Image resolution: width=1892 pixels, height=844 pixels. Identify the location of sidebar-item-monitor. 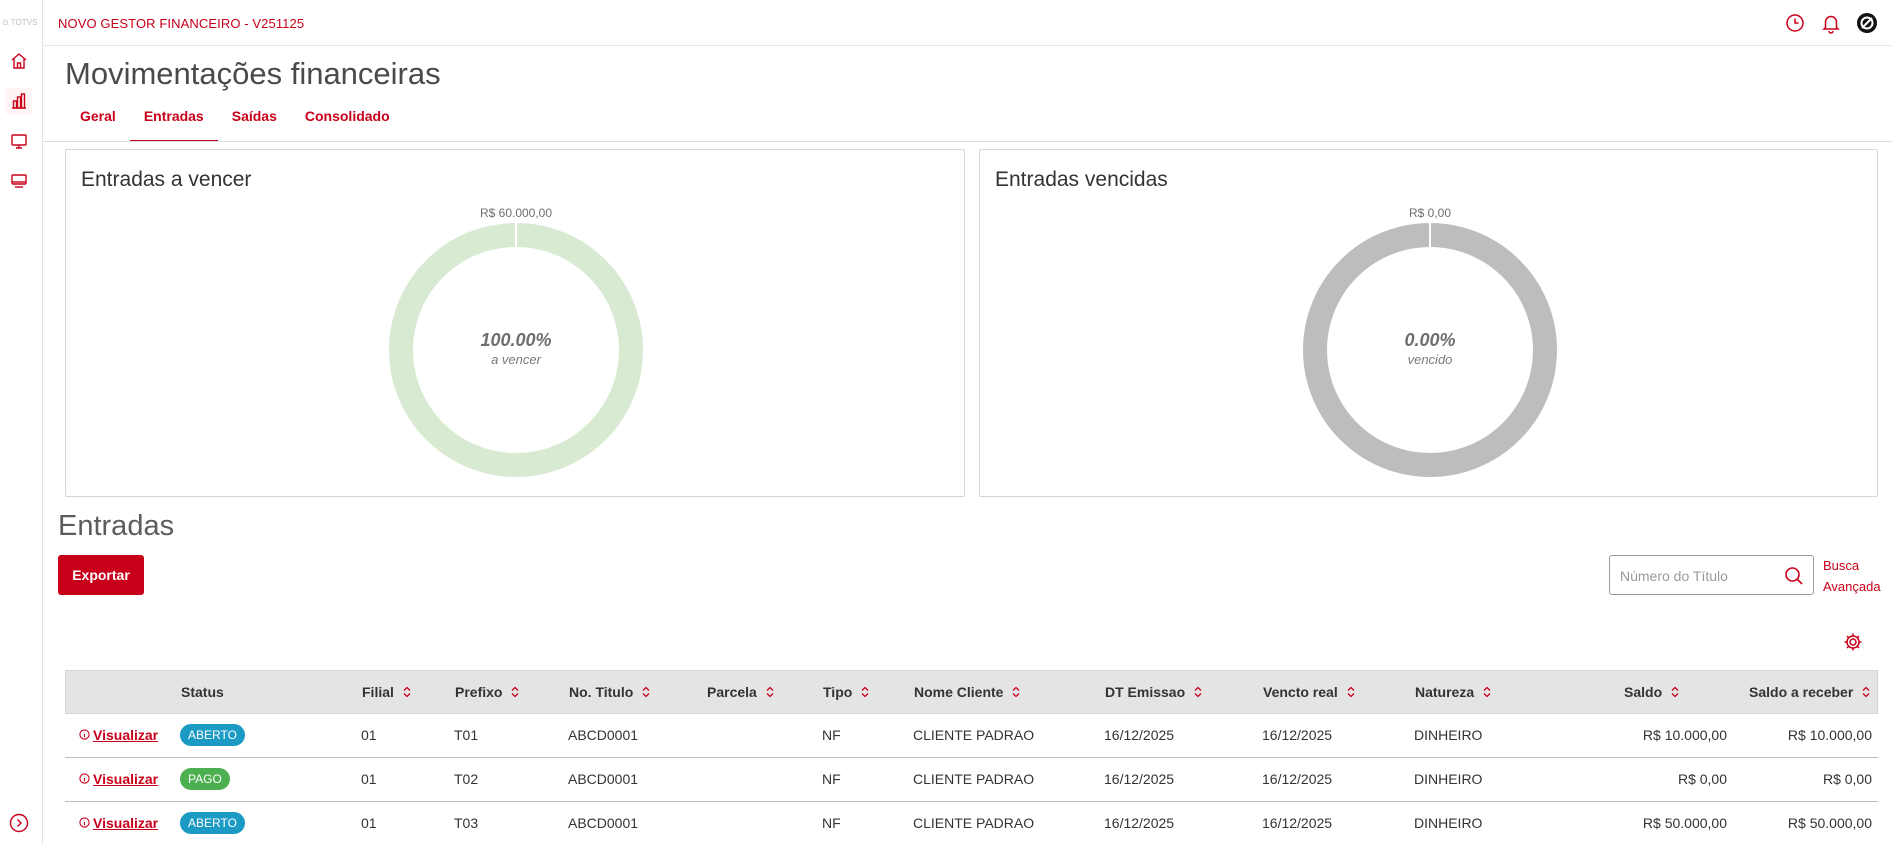
(19, 141).